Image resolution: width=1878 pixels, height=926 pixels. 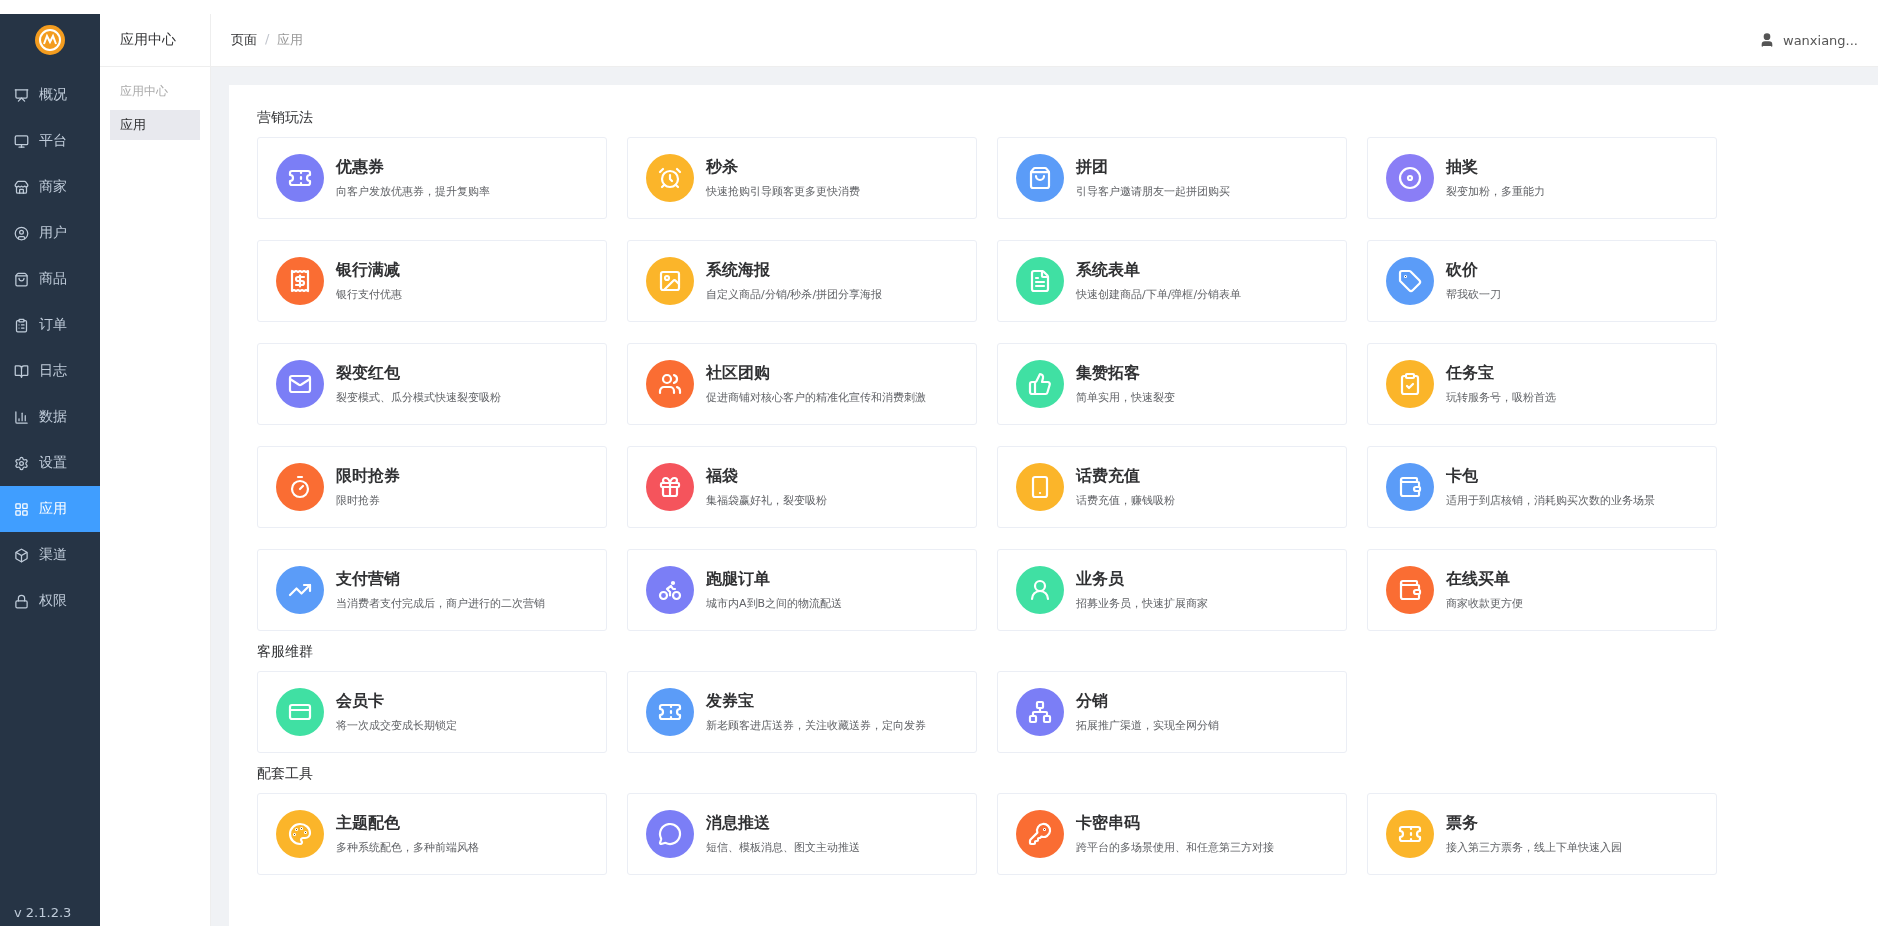 I want to click on app-description: 引导客户邀请朋友一起拼团购买, so click(x=1153, y=191).